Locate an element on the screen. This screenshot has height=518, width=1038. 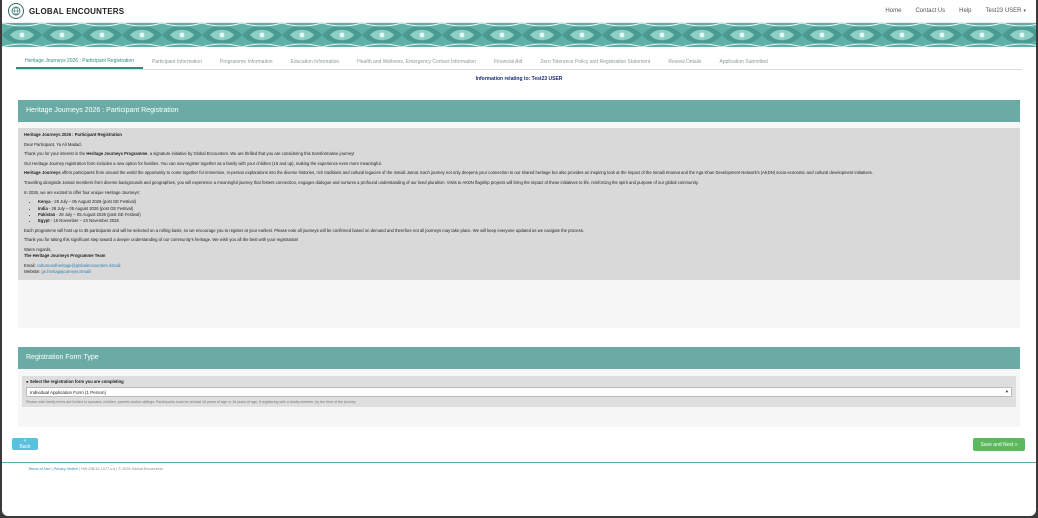
user-name: Test23 USER is located at coordinates (1003, 11).